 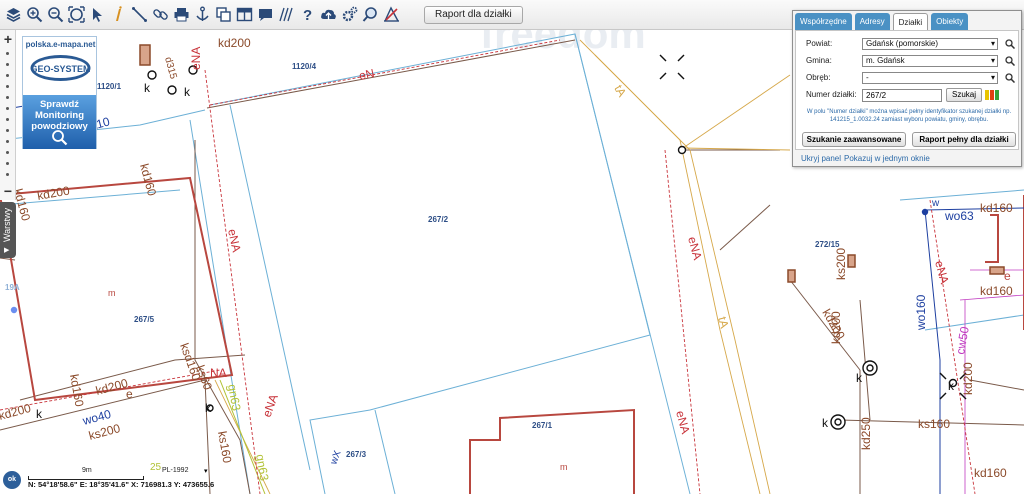 I want to click on promo-line-2: Monitoring, so click(x=59, y=115).